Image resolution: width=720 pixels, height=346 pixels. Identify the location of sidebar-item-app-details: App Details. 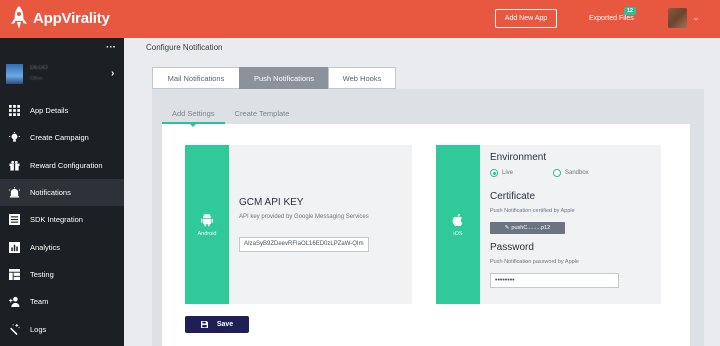
(62, 110).